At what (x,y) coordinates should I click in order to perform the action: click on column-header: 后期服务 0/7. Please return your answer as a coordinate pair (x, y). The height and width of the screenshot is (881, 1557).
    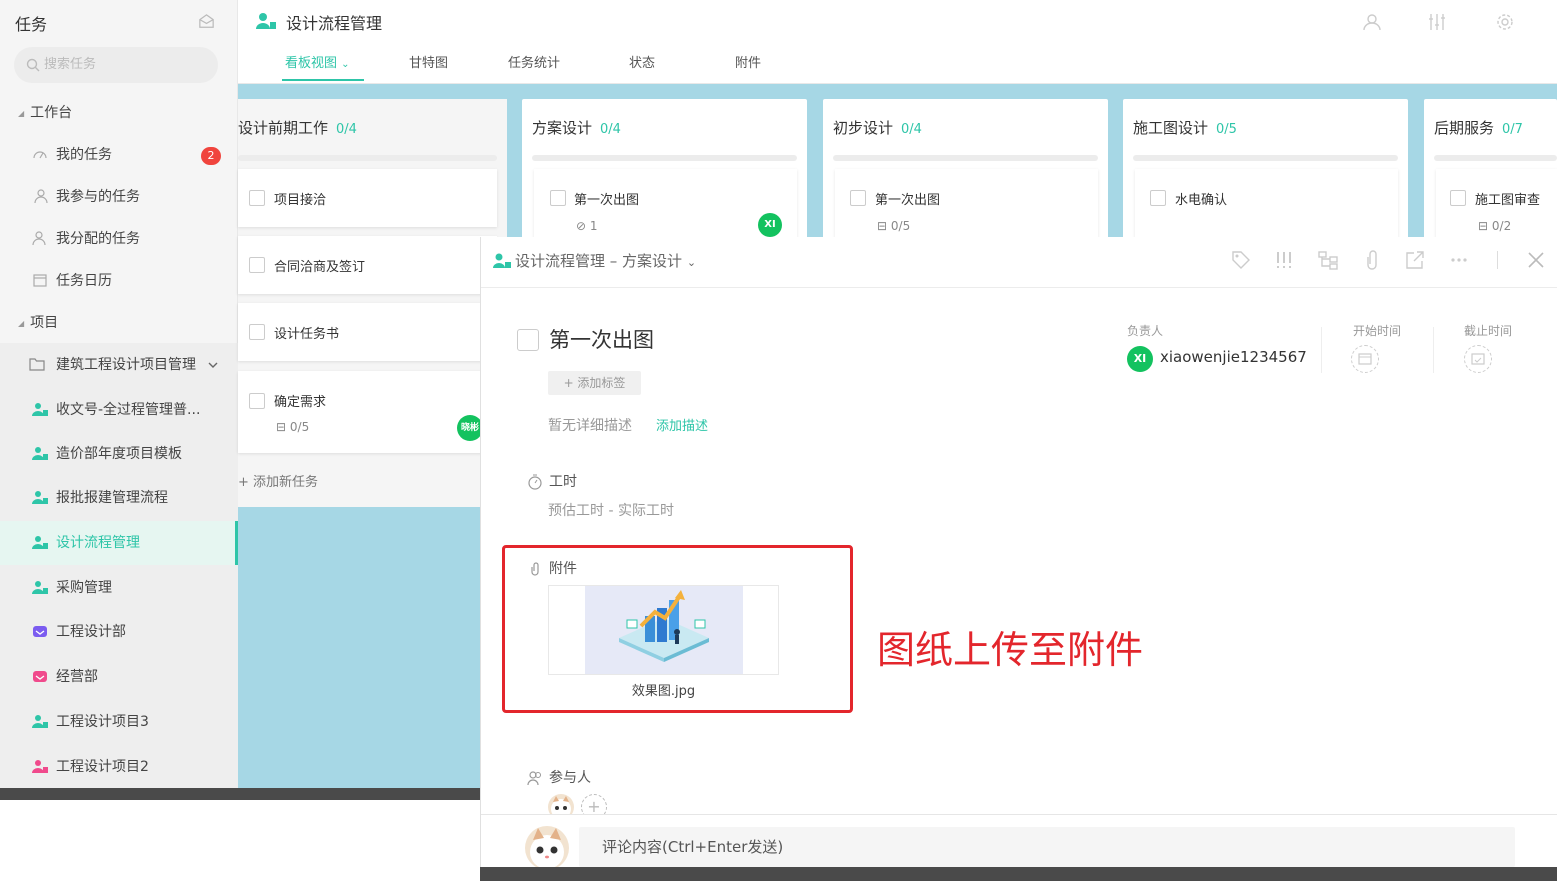
    Looking at the image, I should click on (1478, 127).